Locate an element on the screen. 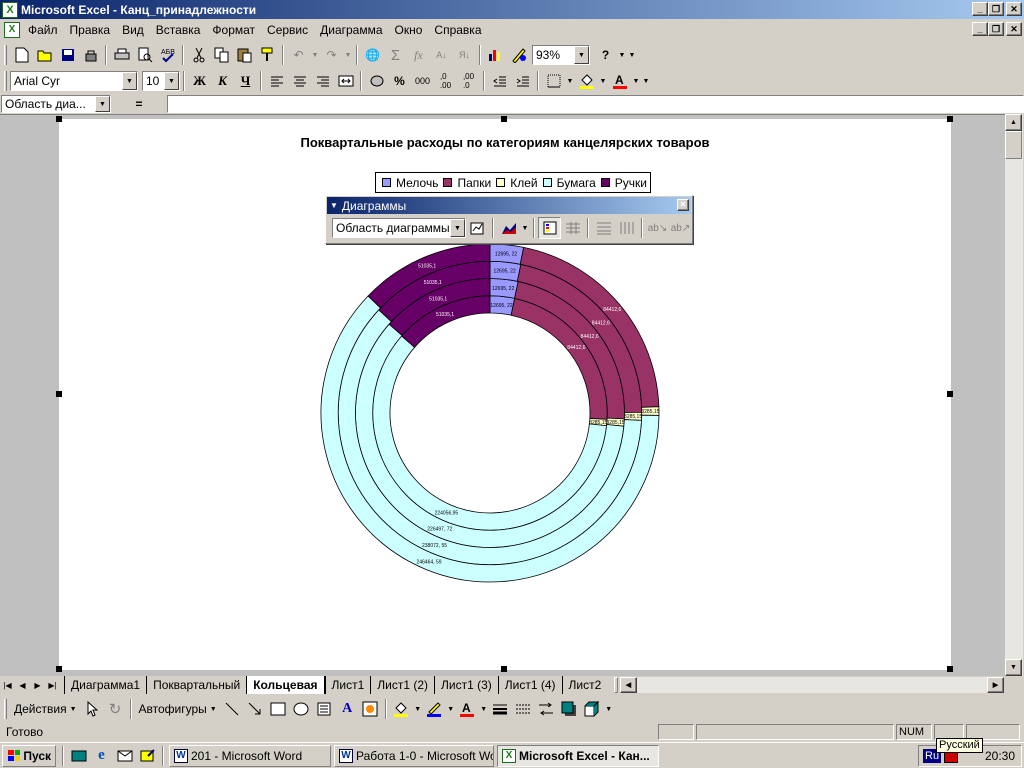 The height and width of the screenshot is (768, 1024). format-painter-icon is located at coordinates (267, 55).